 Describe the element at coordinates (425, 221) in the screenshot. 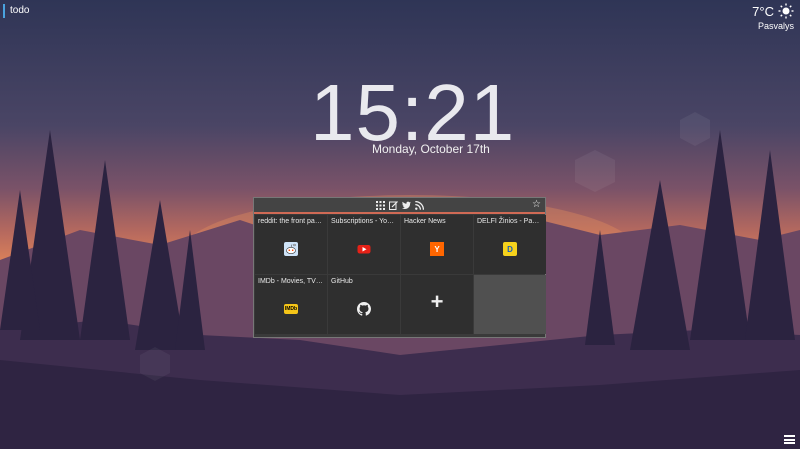

I see `tile-title: Hacker News` at that location.